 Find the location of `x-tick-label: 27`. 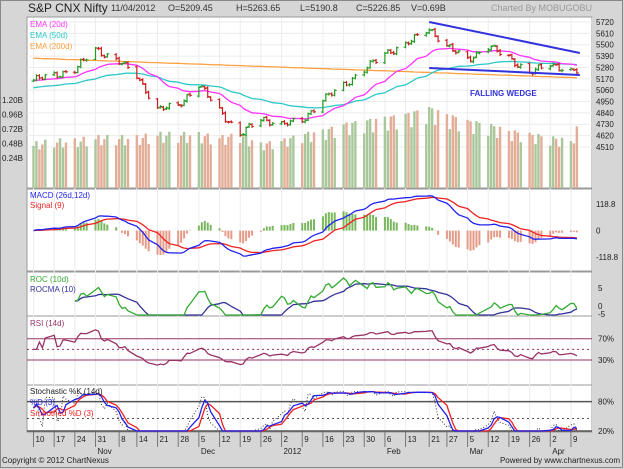

x-tick-label: 27 is located at coordinates (453, 439).